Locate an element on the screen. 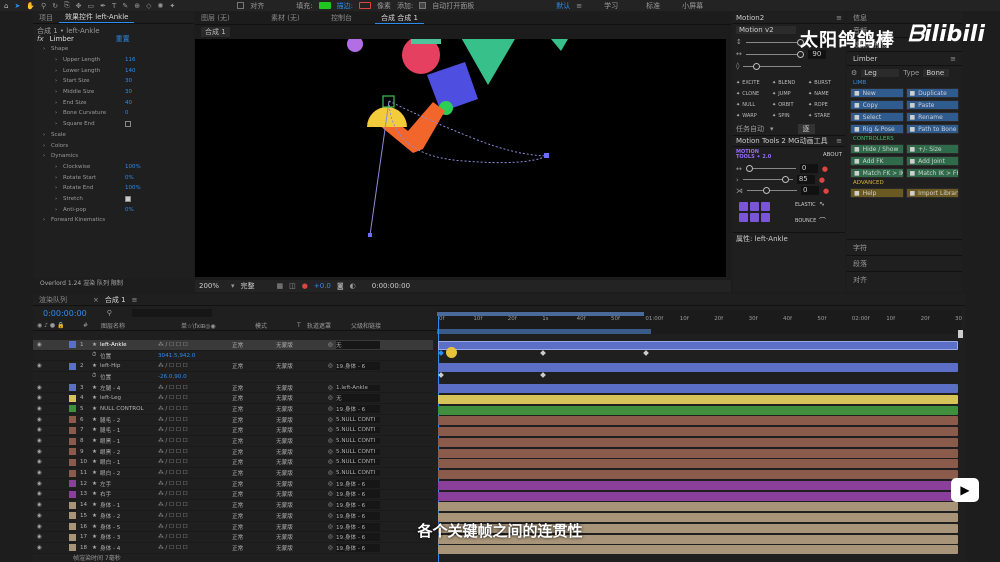 Image resolution: width=1000 pixels, height=562 pixels. tab-comp-1: 合成 1 is located at coordinates (115, 300).